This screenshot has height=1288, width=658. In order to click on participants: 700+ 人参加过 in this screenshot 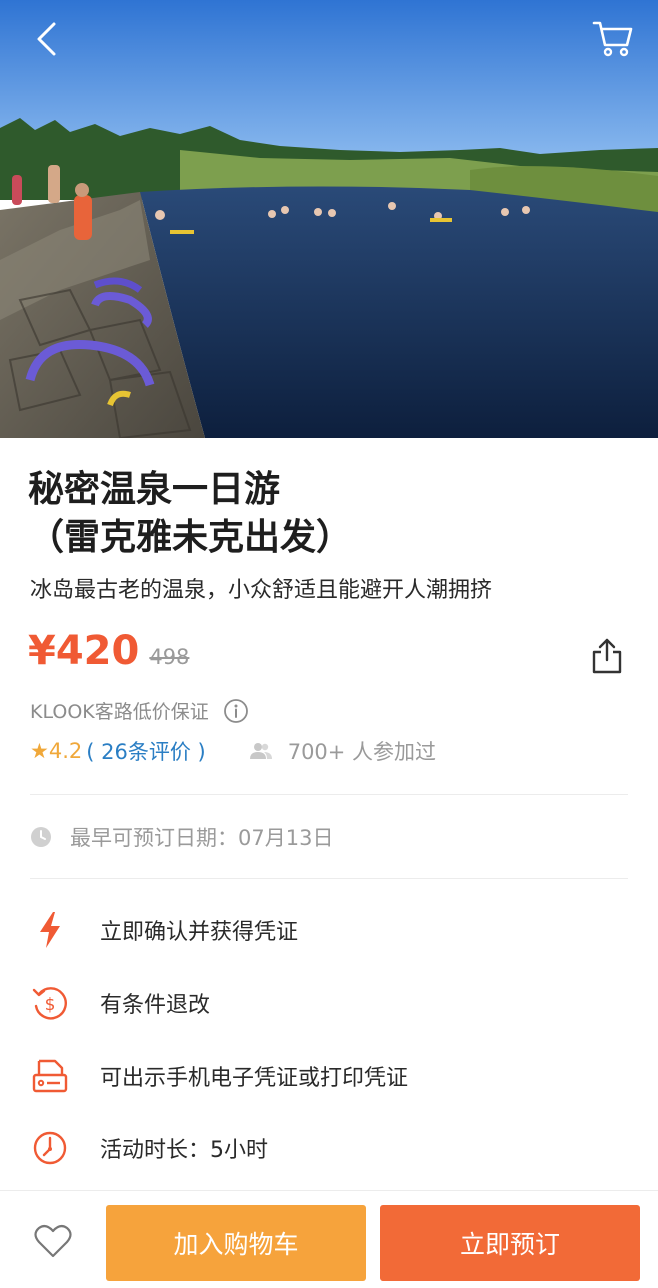, I will do `click(343, 751)`.